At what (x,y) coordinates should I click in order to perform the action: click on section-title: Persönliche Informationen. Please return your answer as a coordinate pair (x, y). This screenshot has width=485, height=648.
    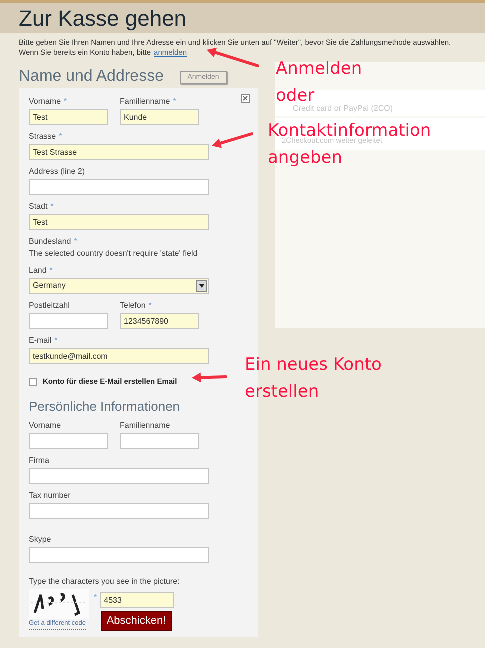
    Looking at the image, I should click on (104, 407).